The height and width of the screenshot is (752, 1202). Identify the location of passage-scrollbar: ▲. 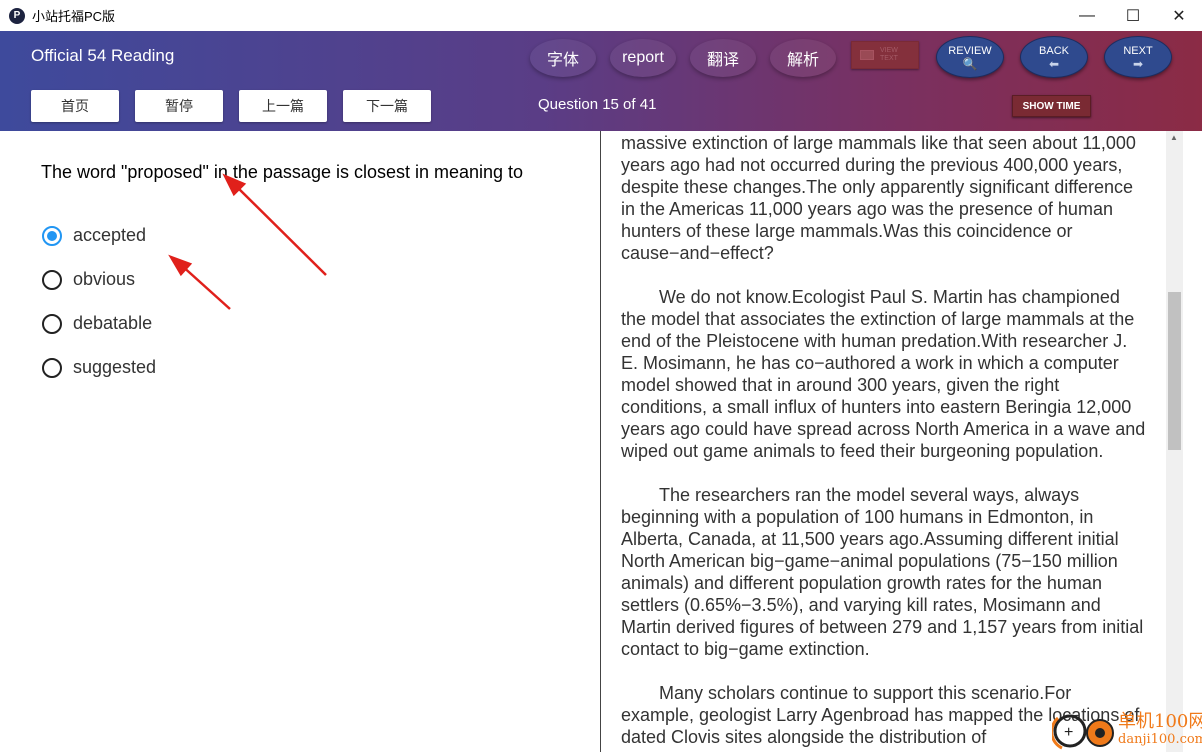
(1174, 441).